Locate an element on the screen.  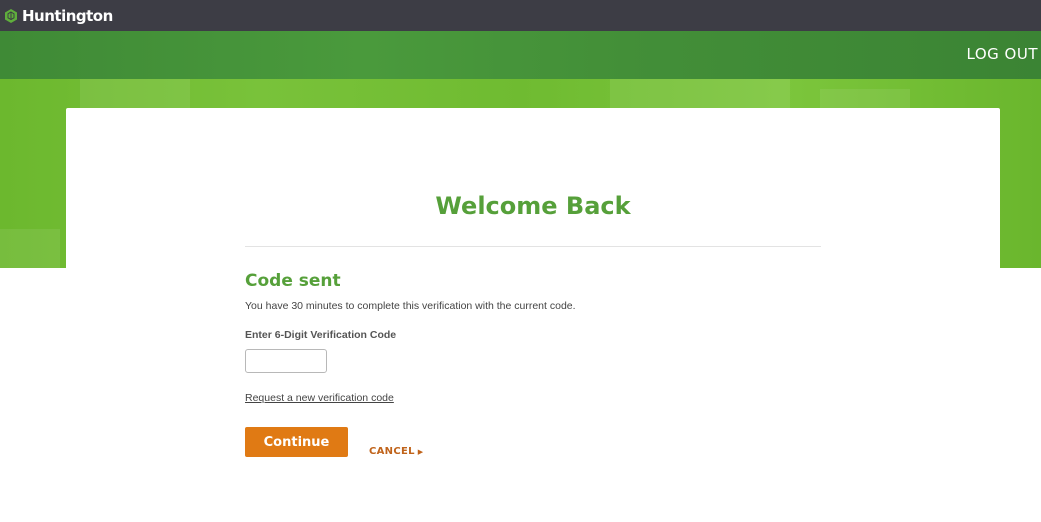
cancel-link: CANCEL ▶ is located at coordinates (396, 451).